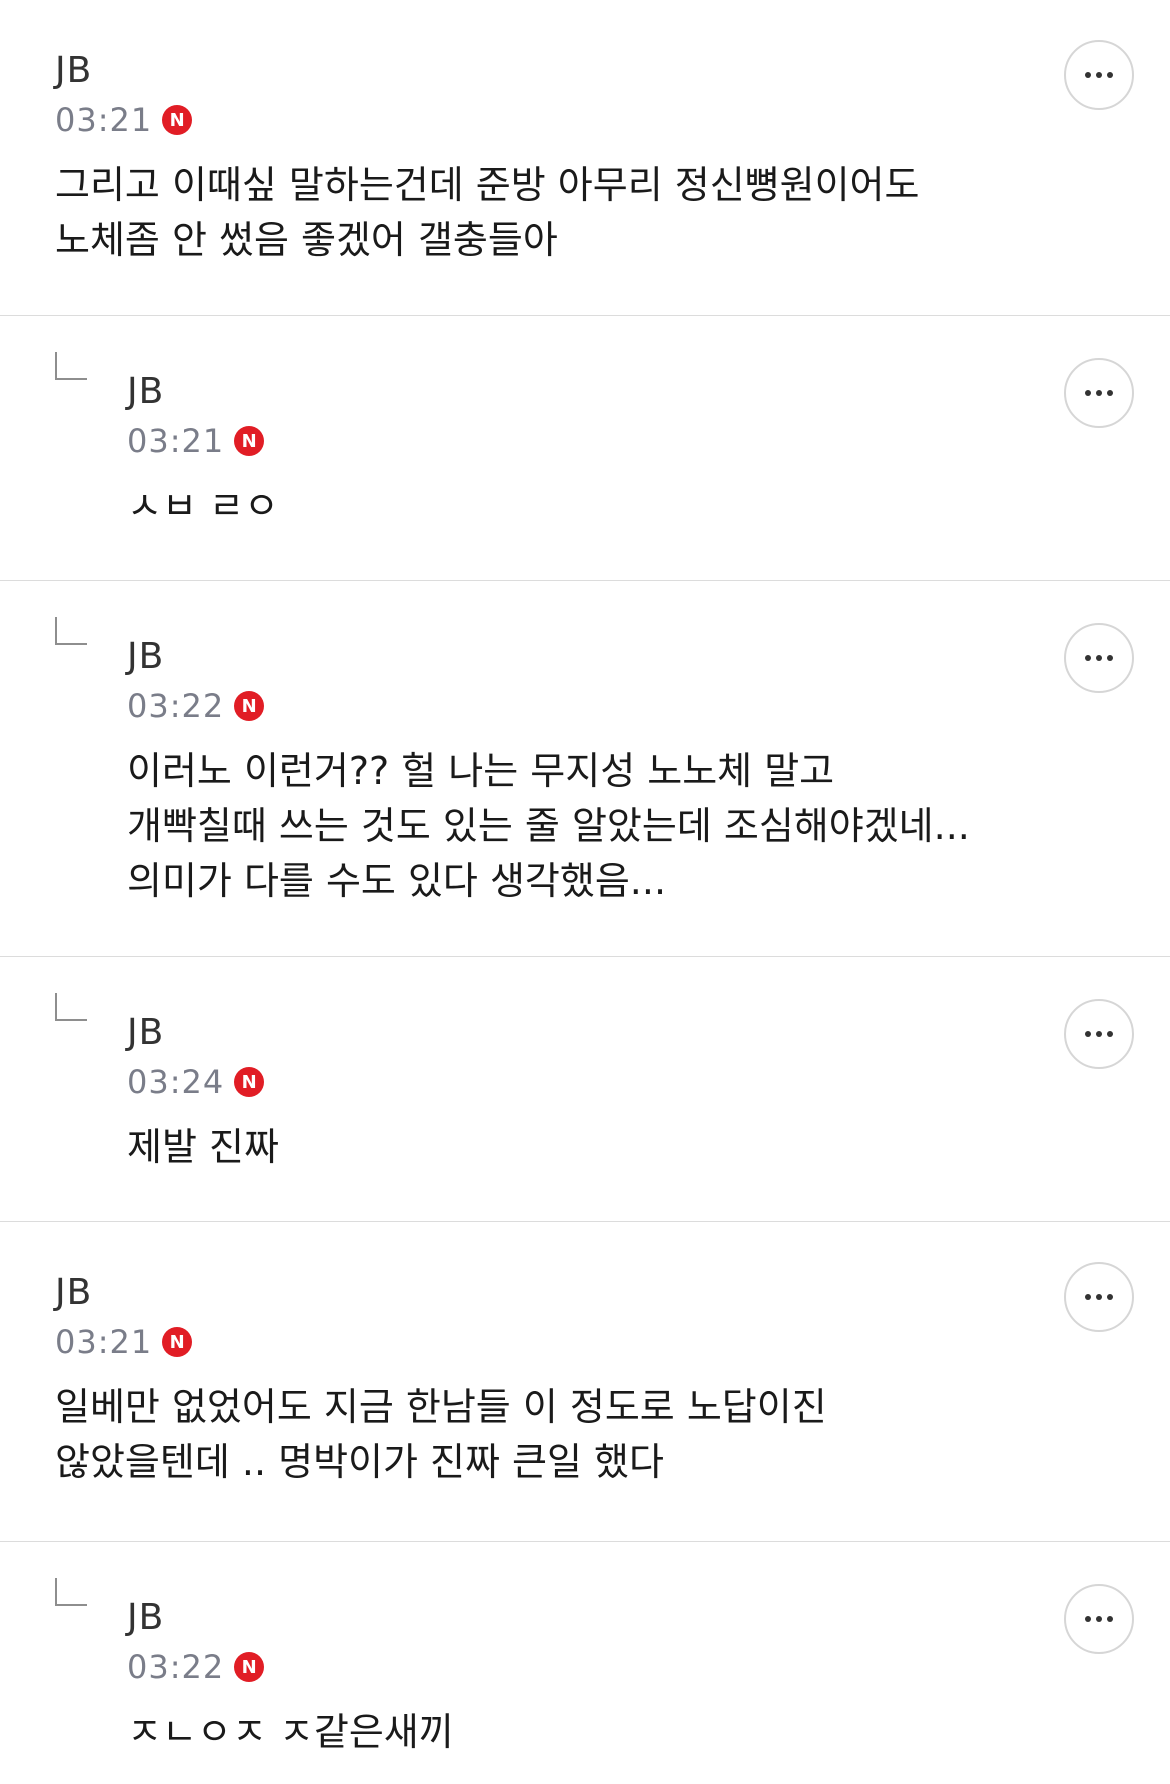 This screenshot has height=1784, width=1170. What do you see at coordinates (203, 506) in the screenshot?
I see `comment-text: ㅅㅂ ㄹㅇ` at bounding box center [203, 506].